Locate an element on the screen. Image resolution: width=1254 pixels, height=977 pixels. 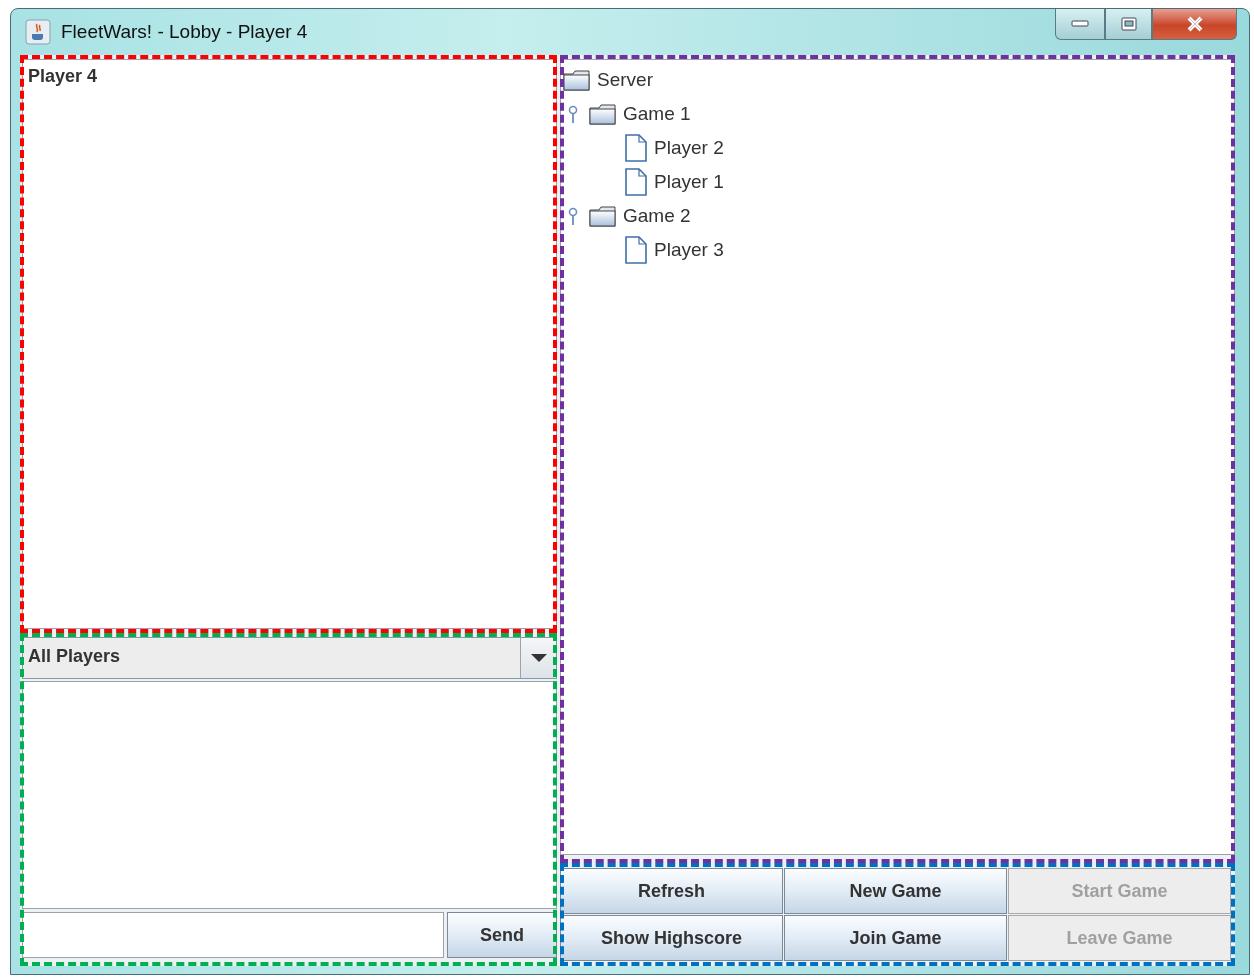
minimize-button is located at coordinates (1080, 24).